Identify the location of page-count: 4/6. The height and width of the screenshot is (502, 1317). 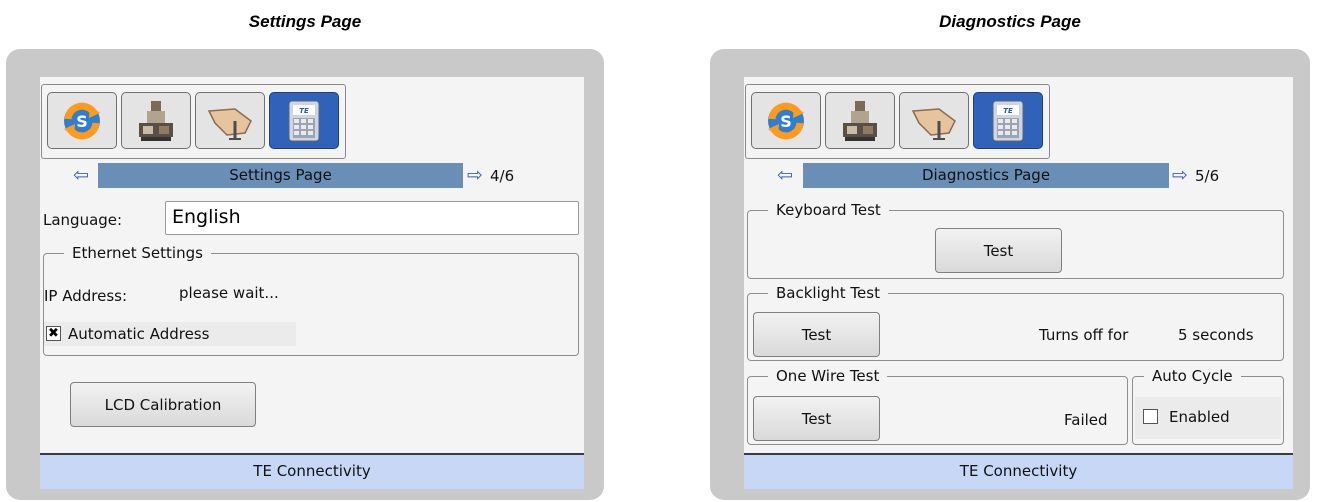
(502, 176).